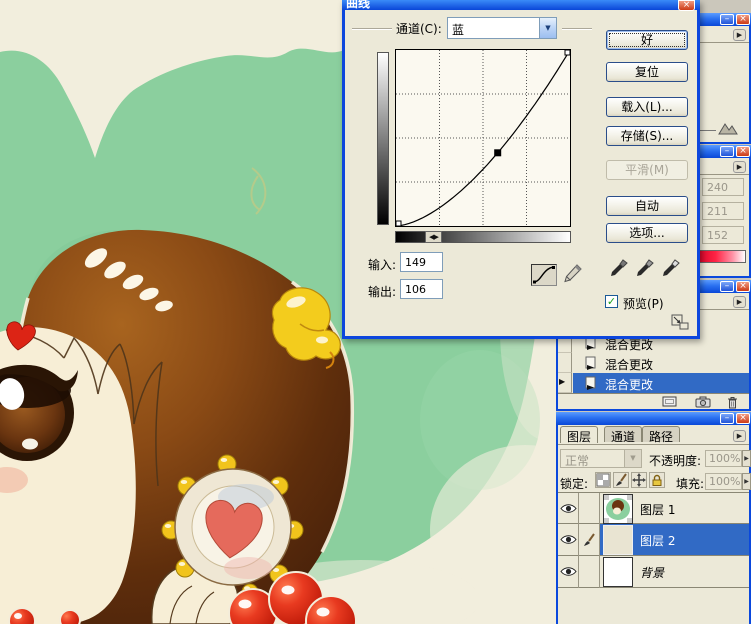 This screenshot has height=624, width=751. Describe the element at coordinates (723, 458) in the screenshot. I see `opacity-value: 100%` at that location.